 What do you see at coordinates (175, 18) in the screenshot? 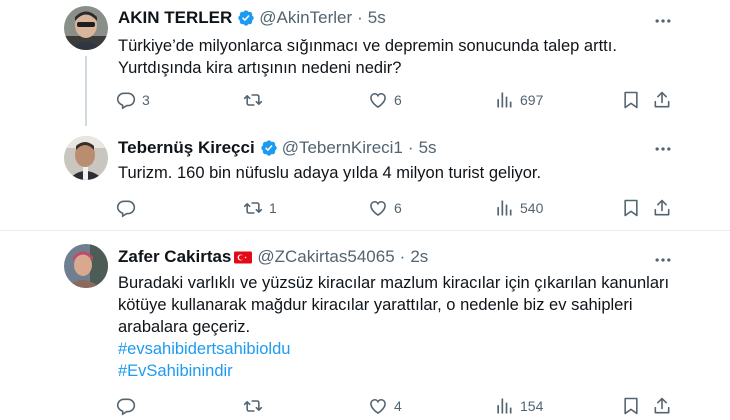
I see `author-name: AKIN TERLER` at bounding box center [175, 18].